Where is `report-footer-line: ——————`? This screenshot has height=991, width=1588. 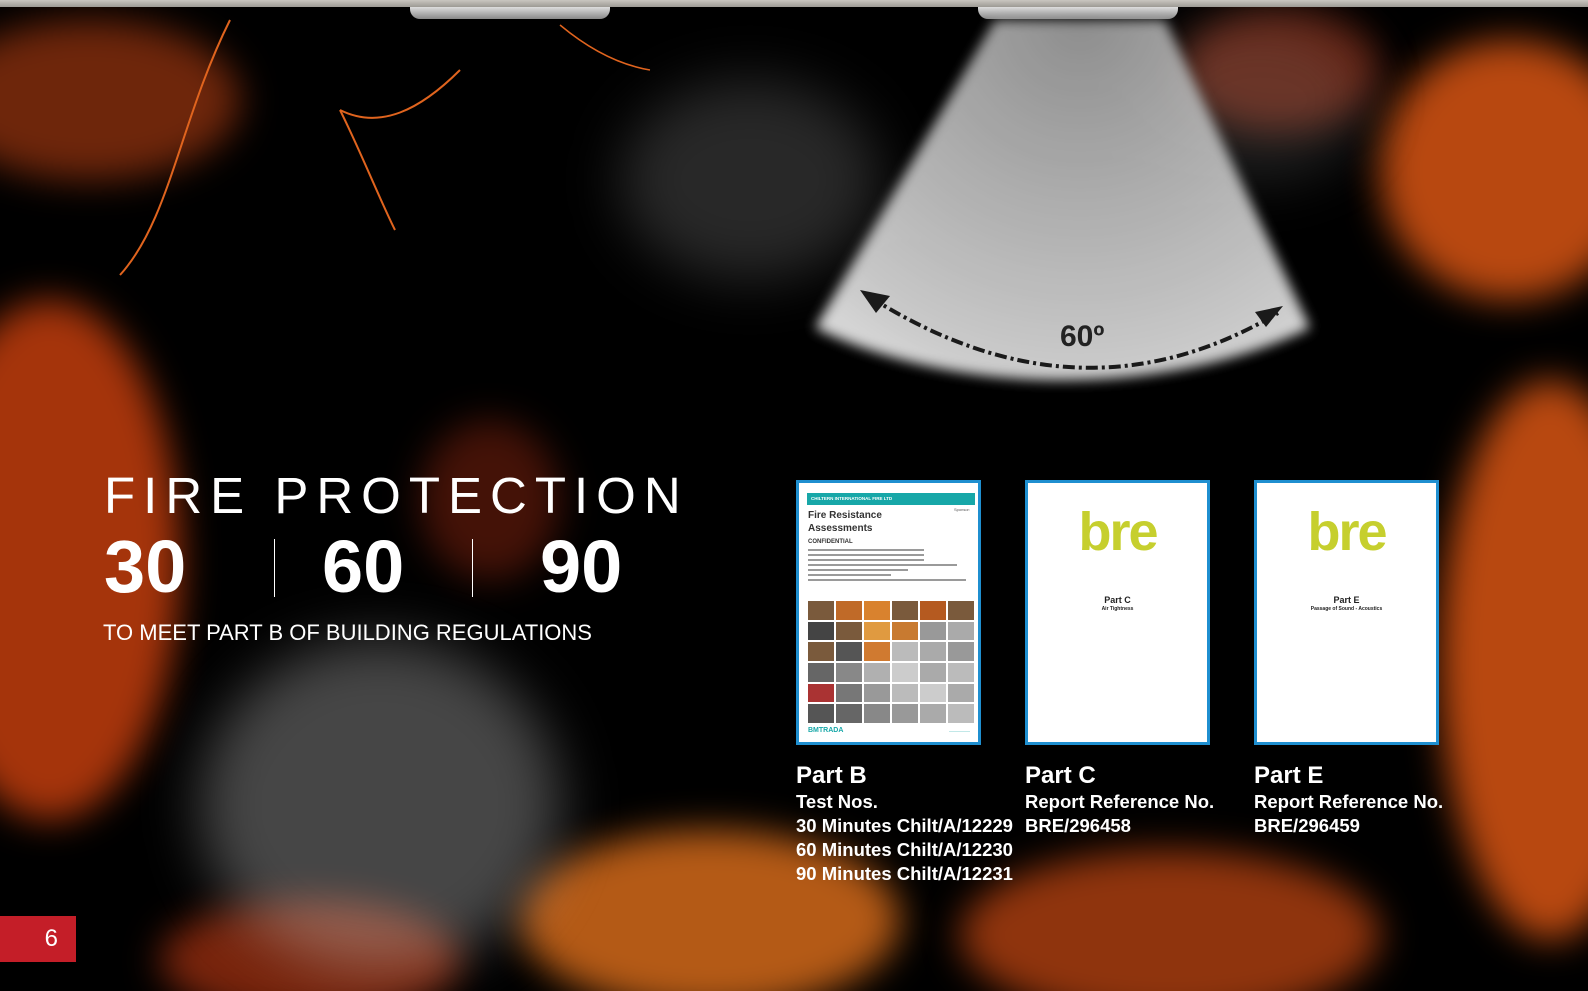 report-footer-line: —————— is located at coordinates (959, 731).